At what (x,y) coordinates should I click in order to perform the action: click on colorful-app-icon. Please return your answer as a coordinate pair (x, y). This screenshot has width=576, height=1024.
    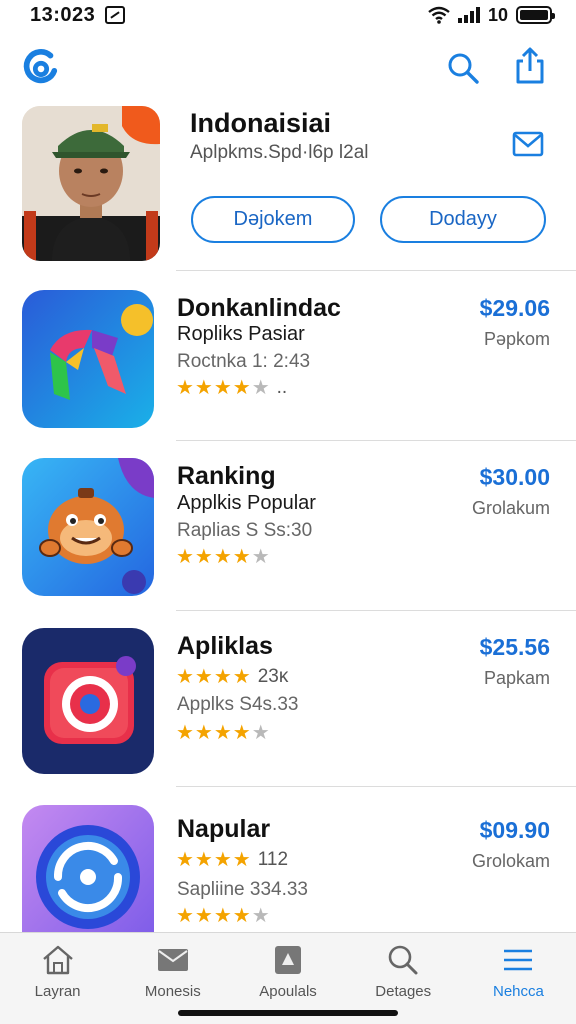
    Looking at the image, I should click on (88, 359).